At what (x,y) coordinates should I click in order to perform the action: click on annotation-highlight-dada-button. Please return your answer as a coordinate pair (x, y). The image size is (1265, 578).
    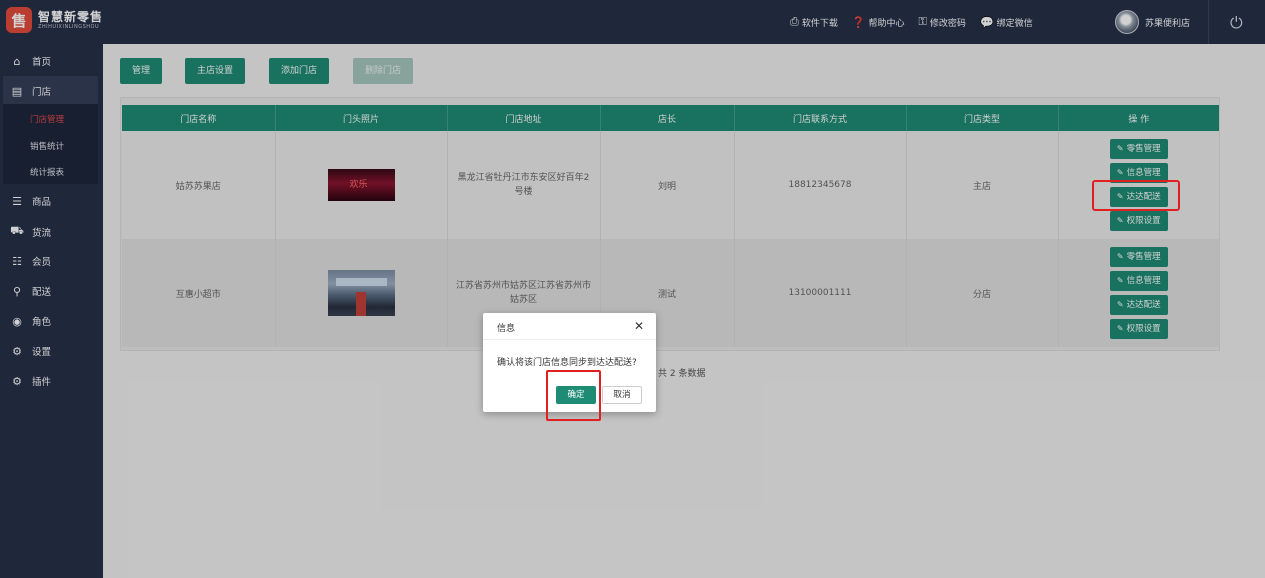
    Looking at the image, I should click on (1136, 195).